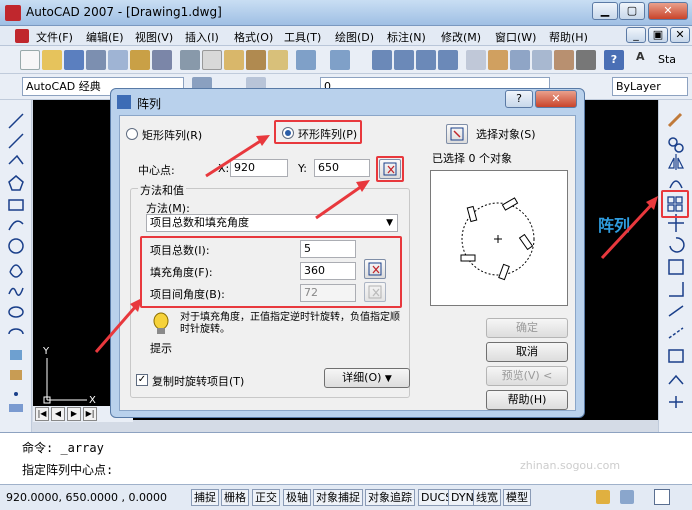  What do you see at coordinates (339, 202) in the screenshot?
I see `arrow-to-pick-center` at bounding box center [339, 202].